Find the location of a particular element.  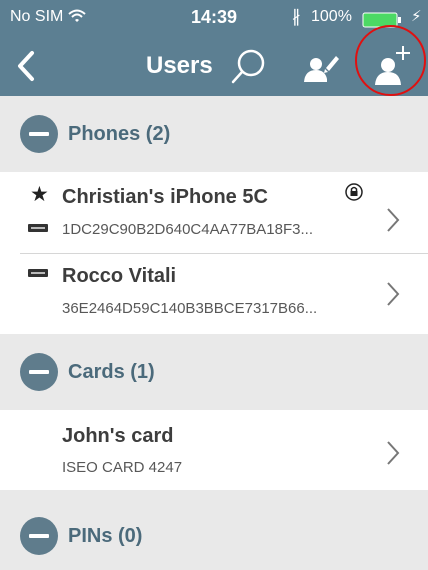

row-title: John's card is located at coordinates (118, 436).